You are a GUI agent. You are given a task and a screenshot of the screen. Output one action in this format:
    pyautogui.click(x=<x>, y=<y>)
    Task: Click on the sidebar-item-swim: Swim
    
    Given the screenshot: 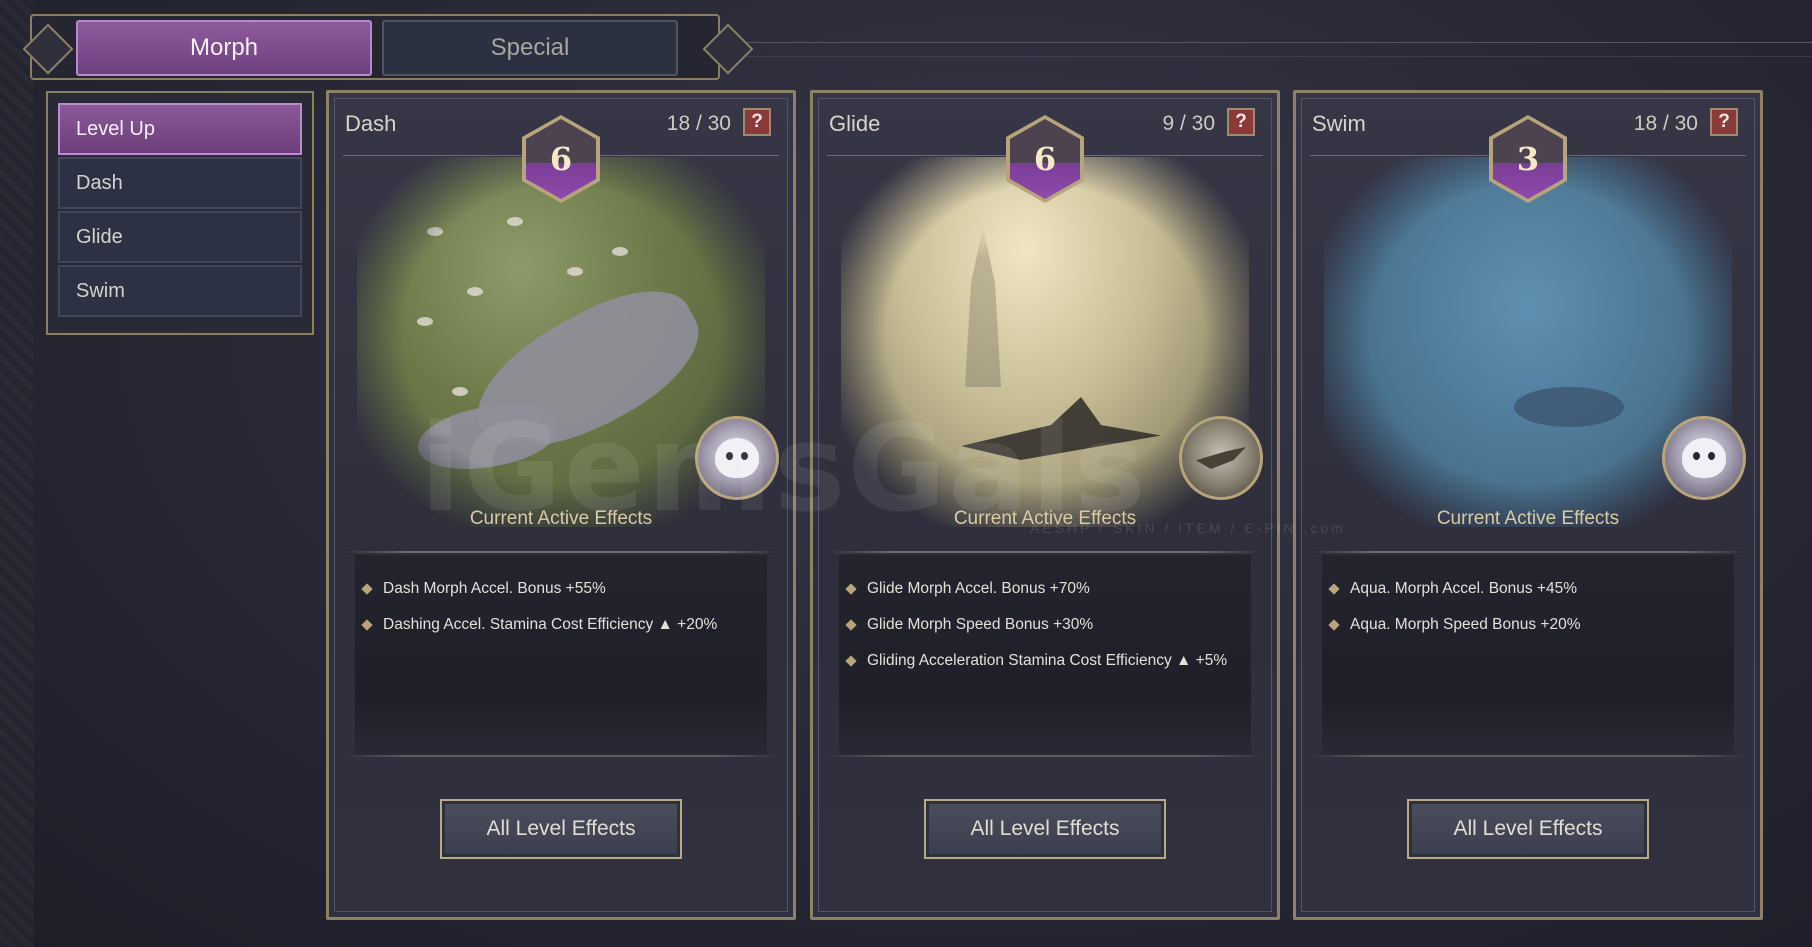 What is the action you would take?
    pyautogui.click(x=180, y=291)
    